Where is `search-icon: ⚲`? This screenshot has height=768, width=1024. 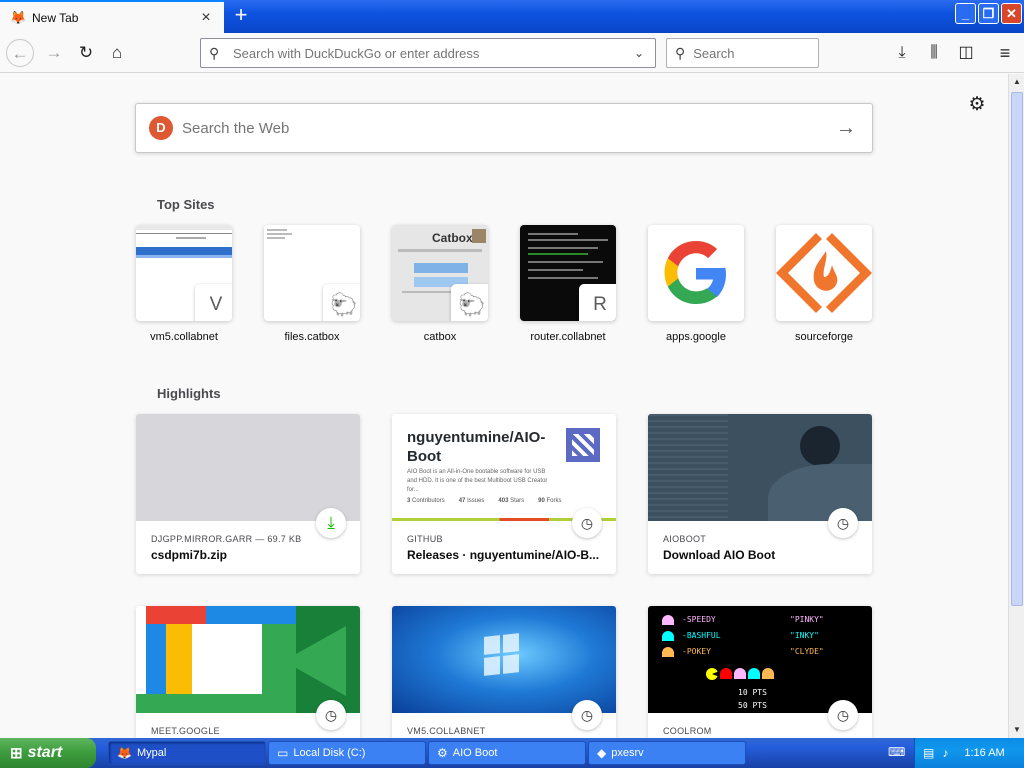
search-icon: ⚲ is located at coordinates (680, 52).